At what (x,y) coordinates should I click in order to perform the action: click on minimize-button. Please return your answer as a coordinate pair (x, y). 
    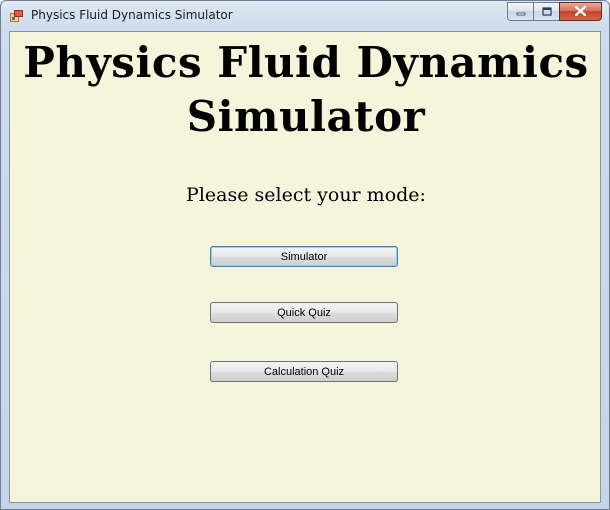
    Looking at the image, I should click on (520, 11).